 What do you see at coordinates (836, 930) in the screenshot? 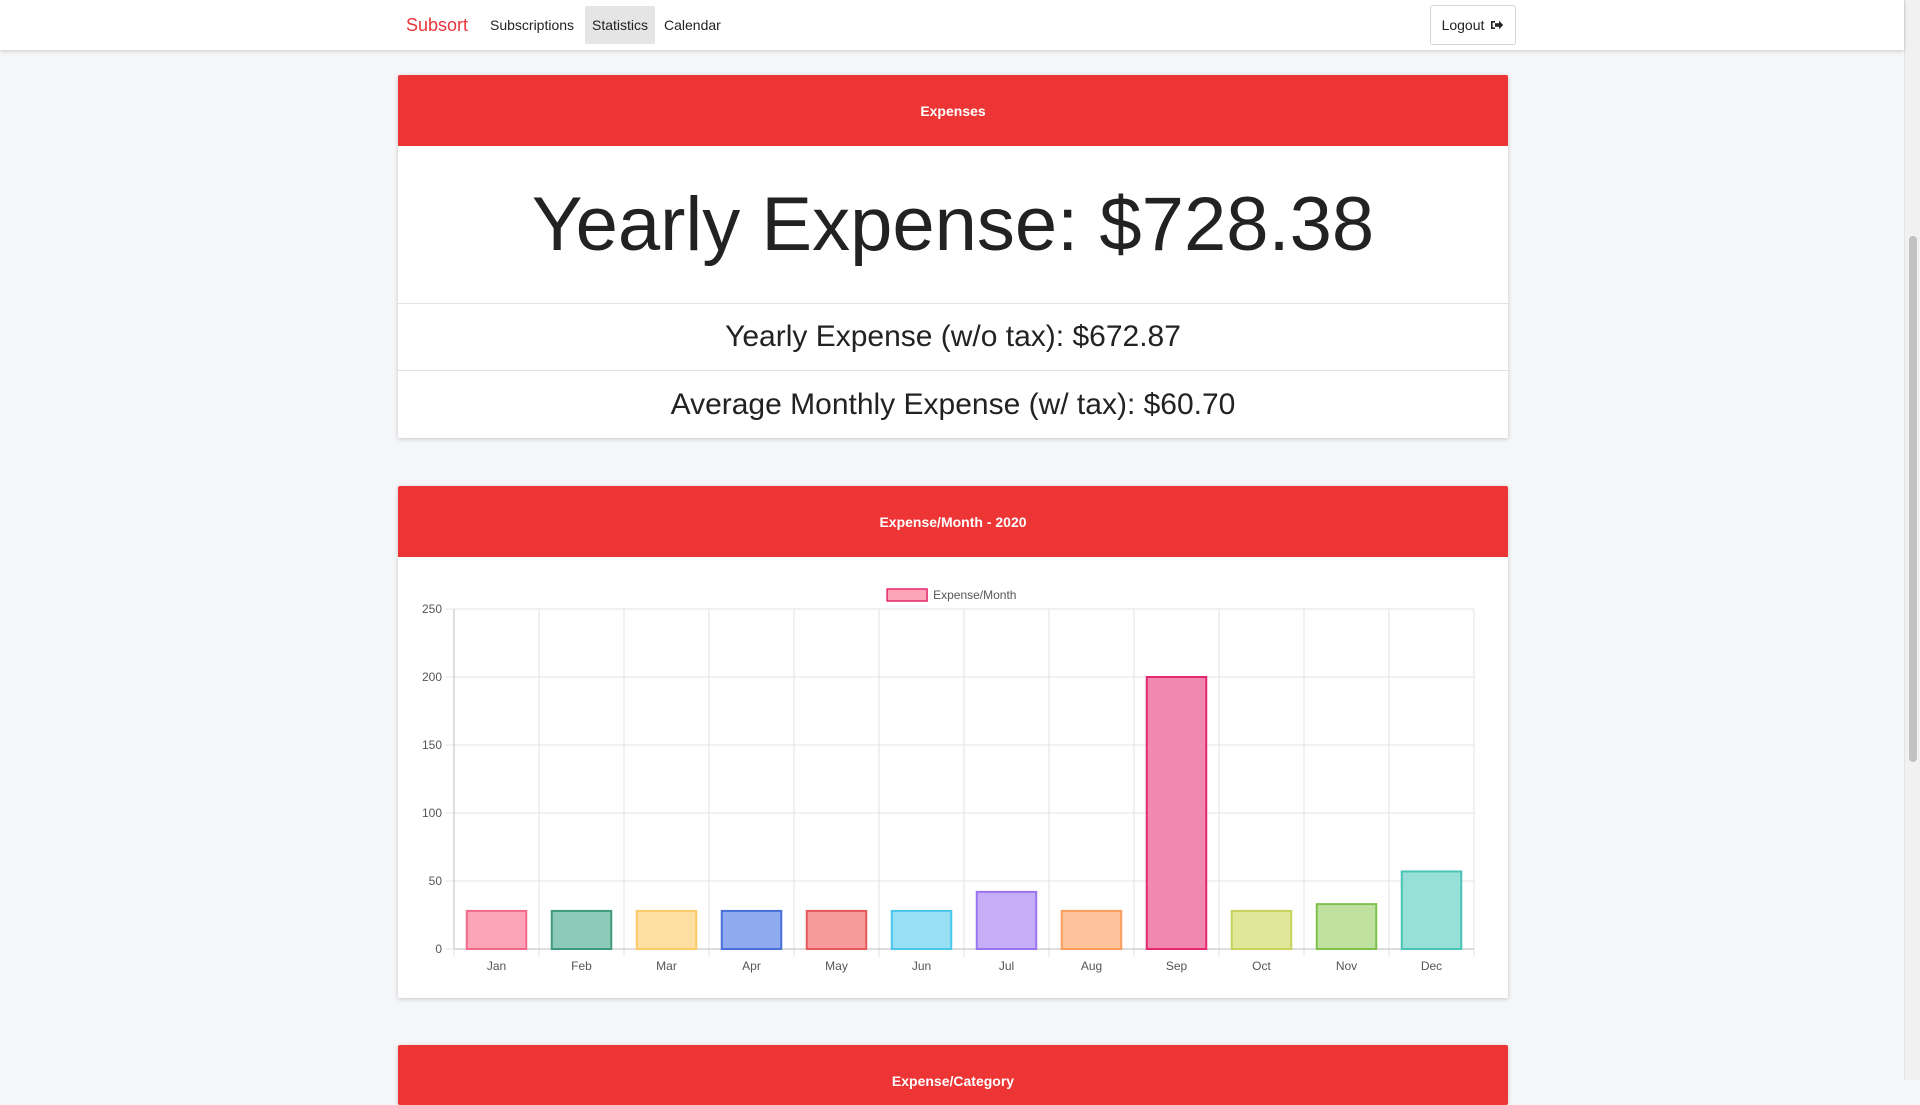
I see `bar-may` at bounding box center [836, 930].